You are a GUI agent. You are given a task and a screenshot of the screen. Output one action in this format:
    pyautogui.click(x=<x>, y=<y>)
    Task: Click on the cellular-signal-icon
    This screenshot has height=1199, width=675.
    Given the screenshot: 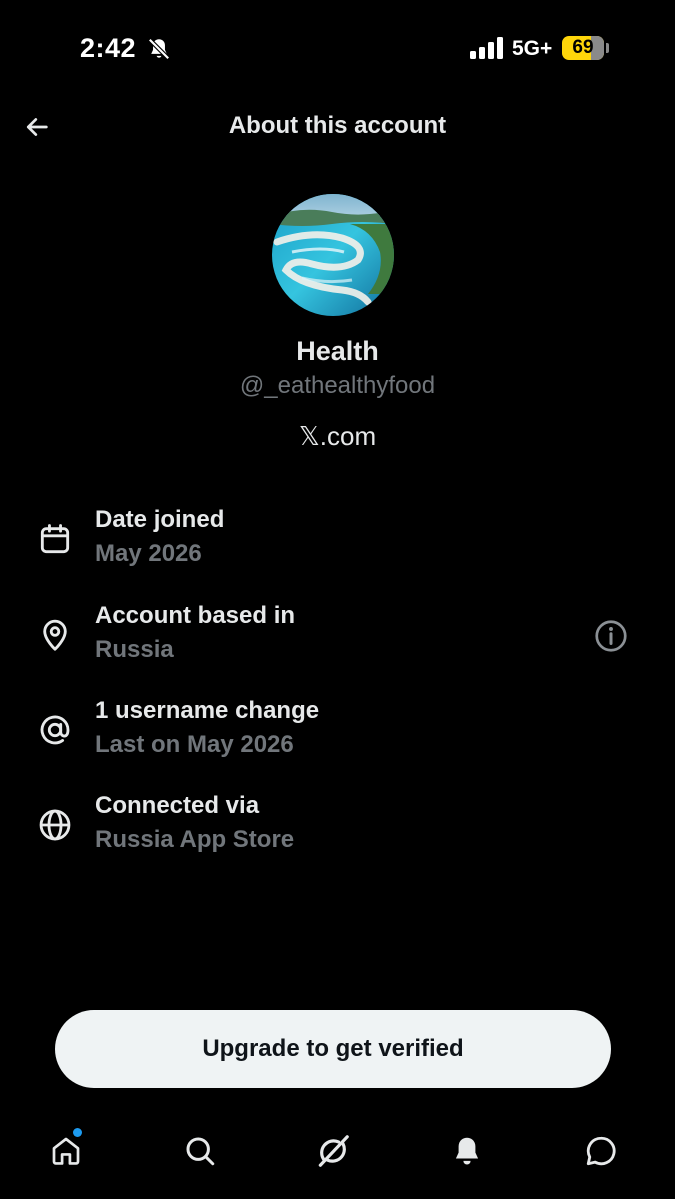 What is the action you would take?
    pyautogui.click(x=486, y=48)
    